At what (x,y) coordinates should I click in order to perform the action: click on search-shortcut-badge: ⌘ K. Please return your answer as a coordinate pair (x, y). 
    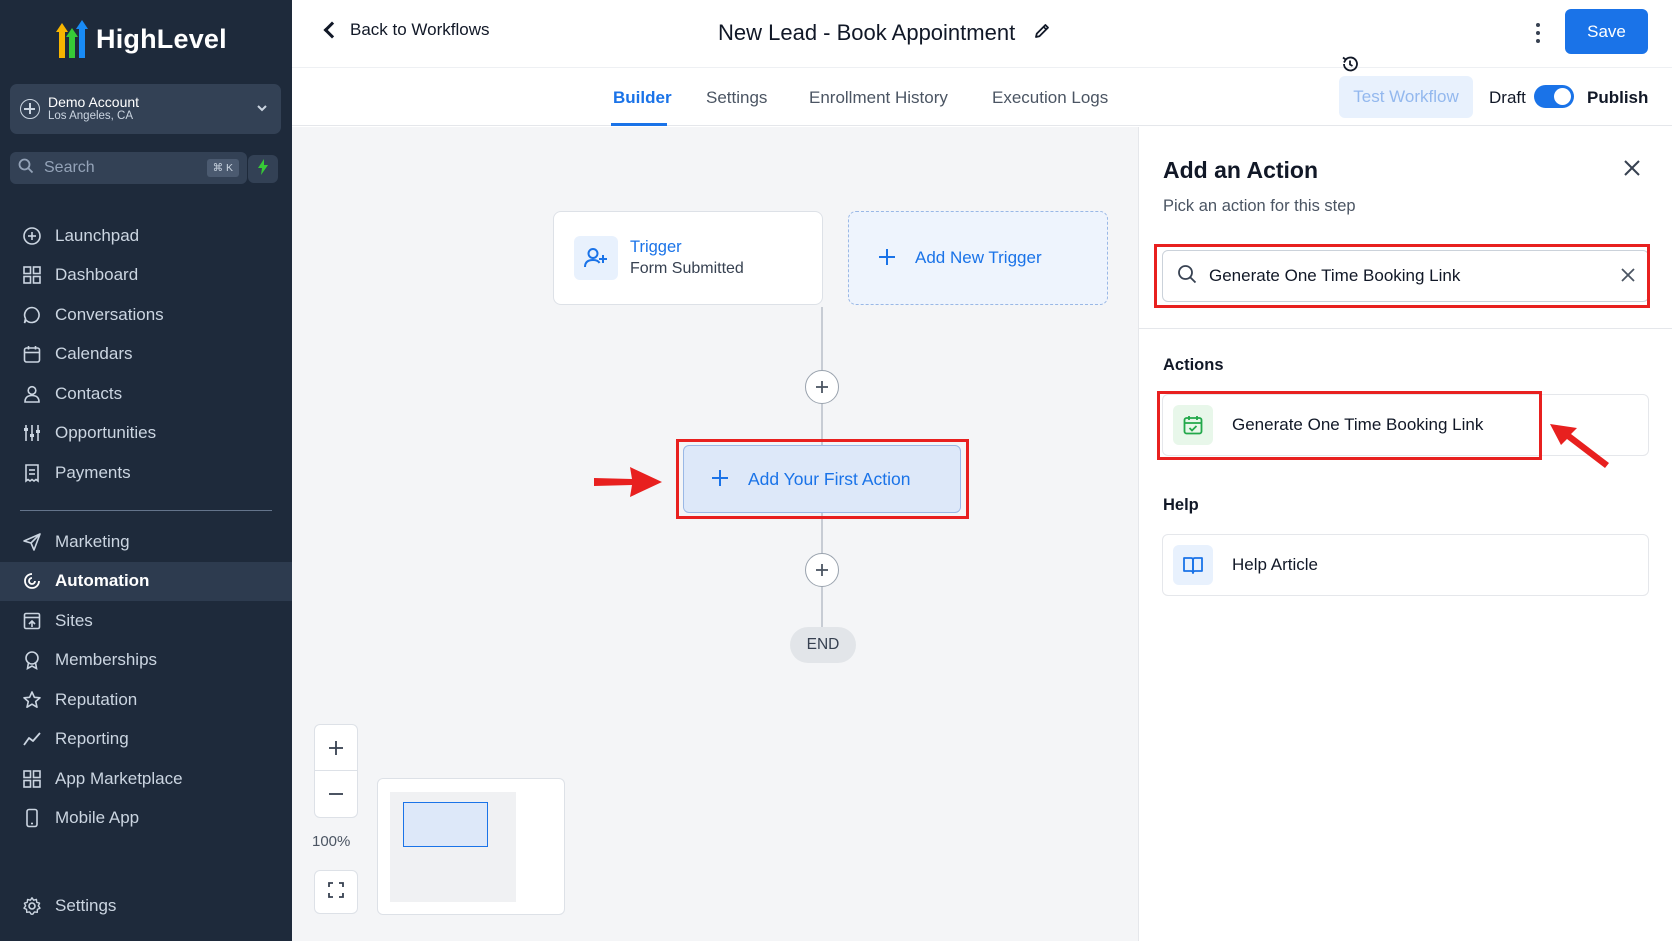
    Looking at the image, I should click on (222, 168).